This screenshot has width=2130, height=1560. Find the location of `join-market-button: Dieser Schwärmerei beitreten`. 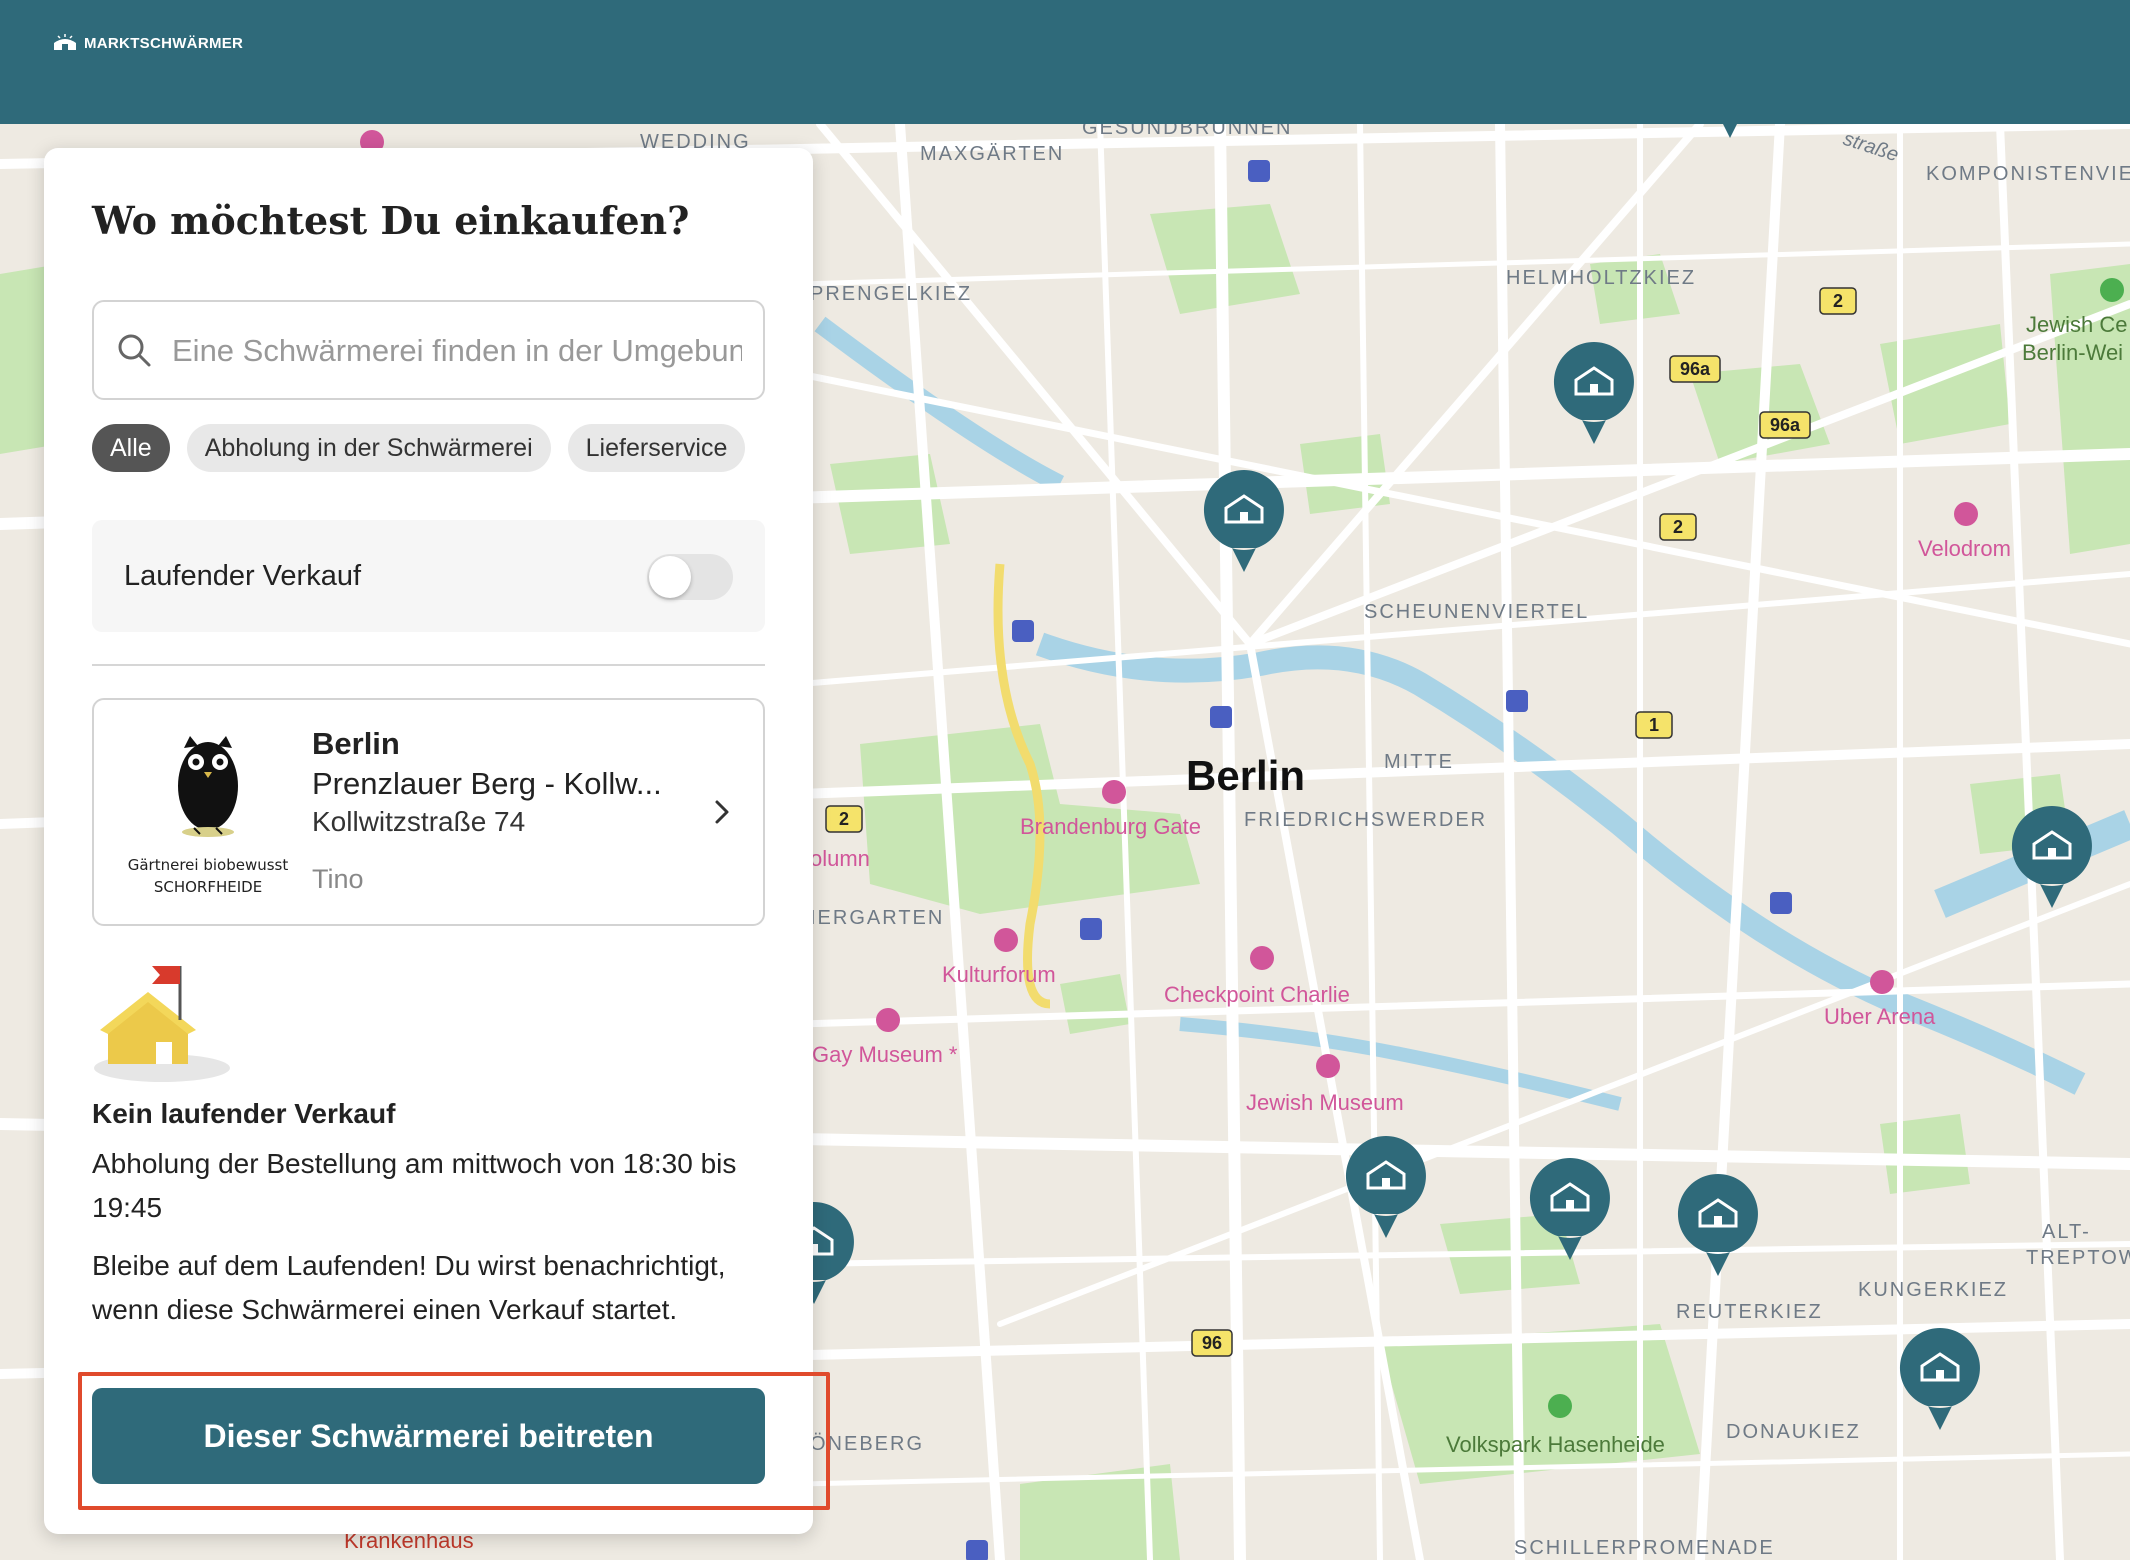

join-market-button: Dieser Schwärmerei beitreten is located at coordinates (428, 1436).